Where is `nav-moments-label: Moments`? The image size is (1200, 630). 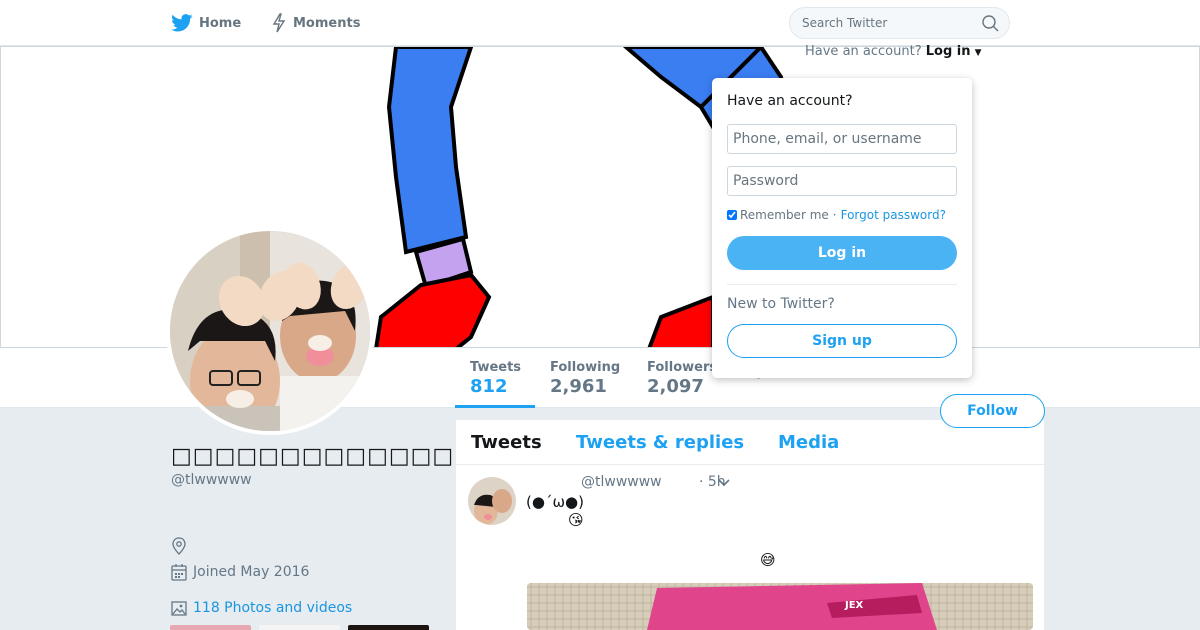 nav-moments-label: Moments is located at coordinates (327, 23).